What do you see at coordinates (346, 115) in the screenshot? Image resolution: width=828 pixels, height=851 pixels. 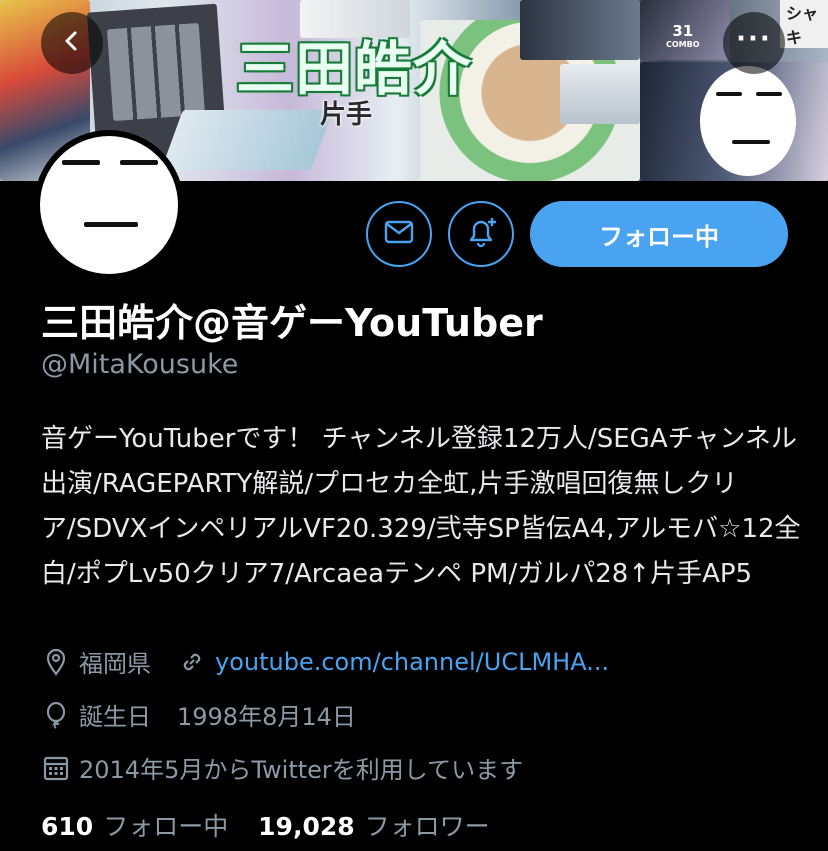 I see `banner-subtitle: 片手` at bounding box center [346, 115].